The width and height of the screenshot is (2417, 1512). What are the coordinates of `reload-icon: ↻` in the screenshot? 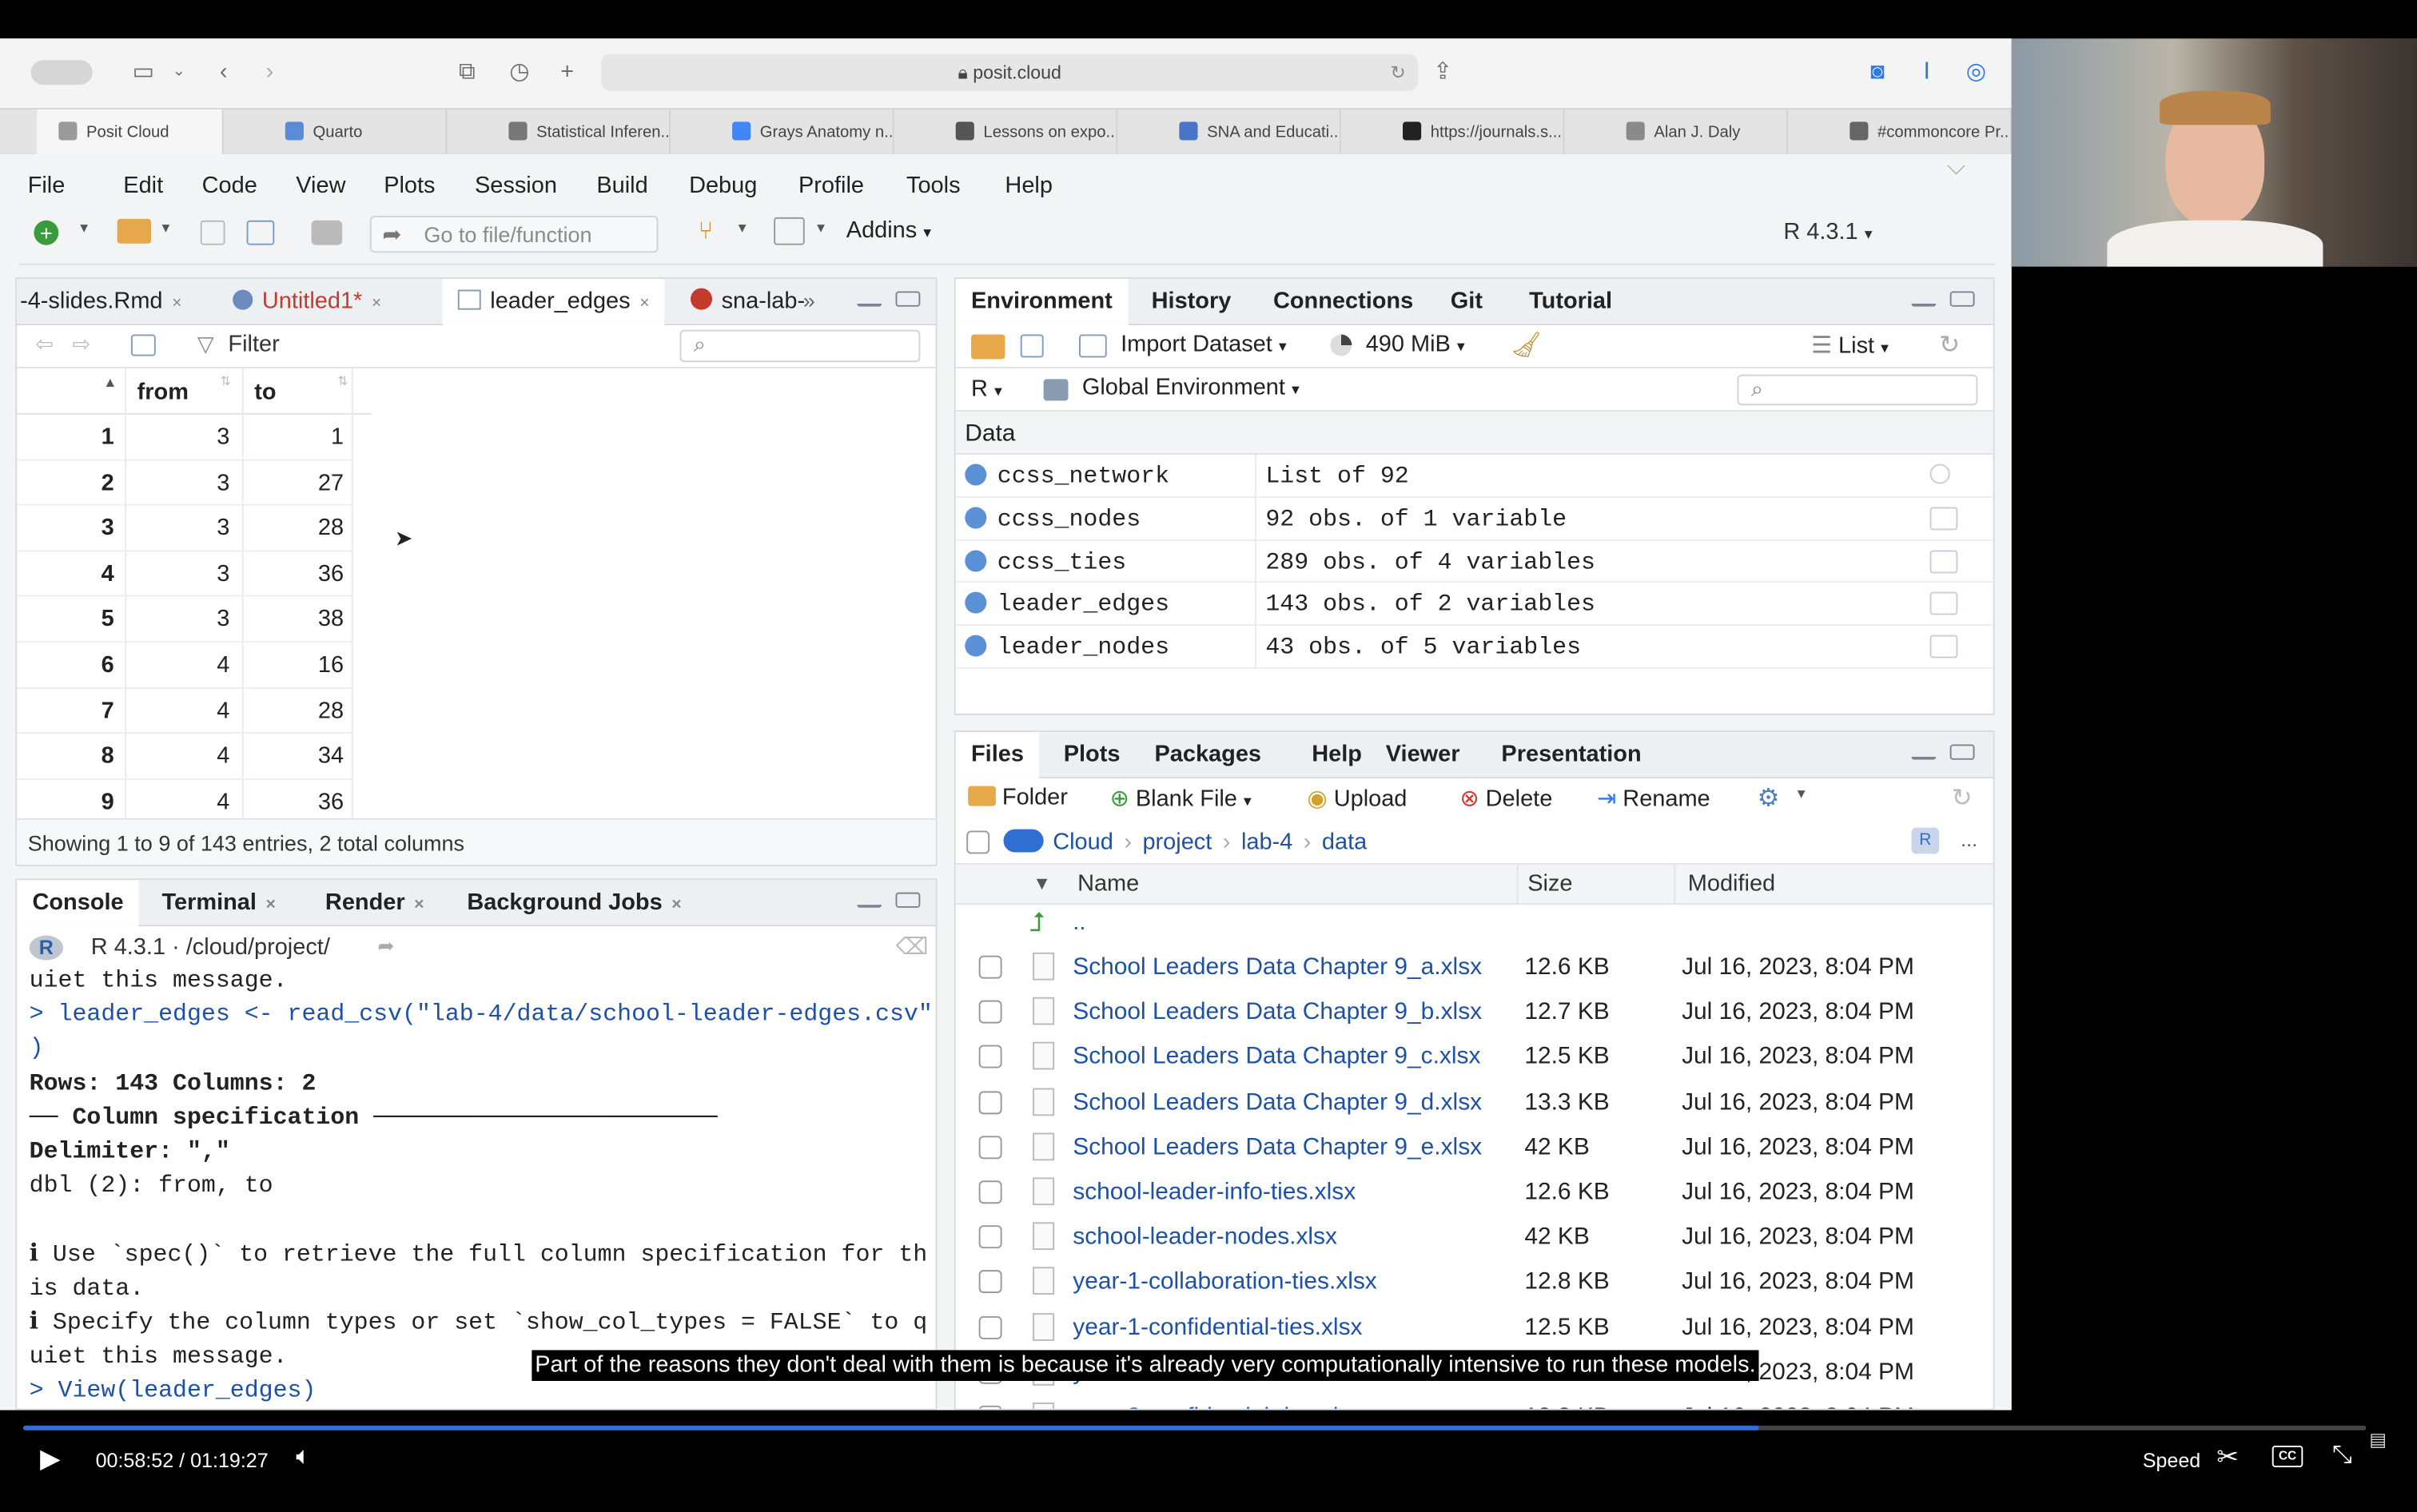 It's located at (1397, 72).